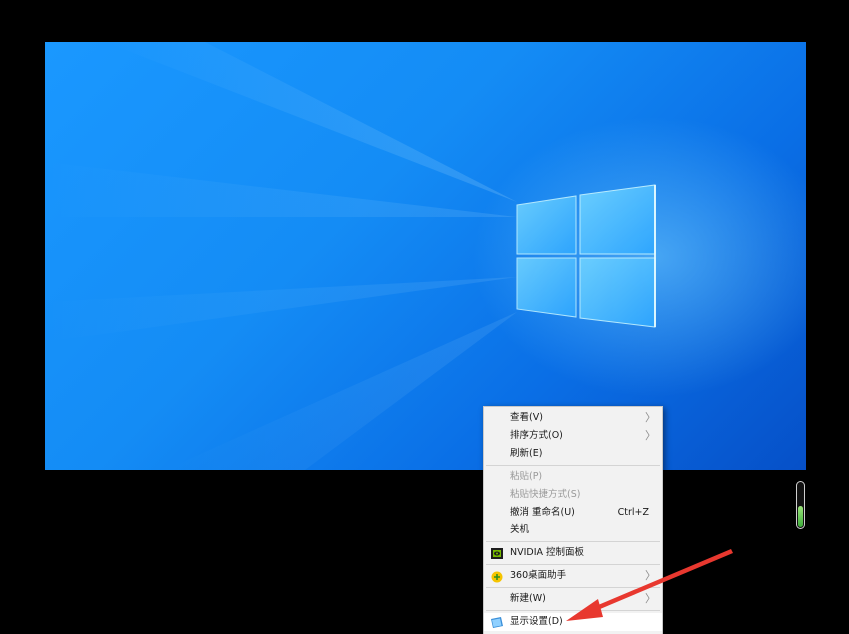 This screenshot has height=634, width=849. I want to click on menu-item-undo-rename: 撤消 重命名(U) Ctrl+Z, so click(573, 513).